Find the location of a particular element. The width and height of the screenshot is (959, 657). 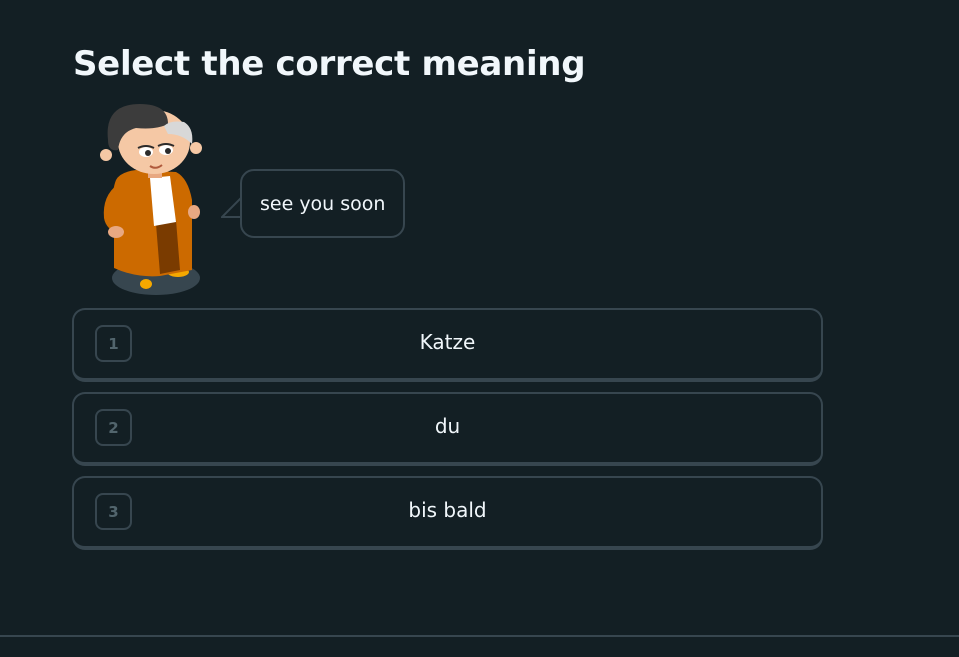

speech-bubble: see you soon is located at coordinates (323, 203).